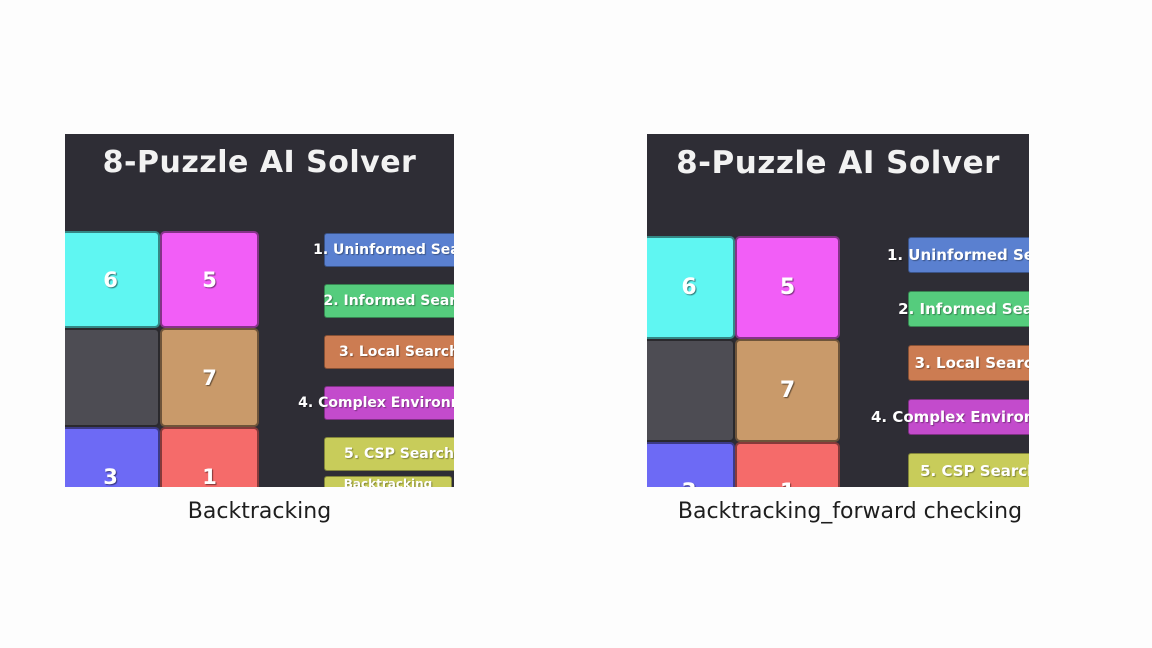  Describe the element at coordinates (850, 511) in the screenshot. I see `caption-forward-checking: Backtracking_forward checking` at that location.